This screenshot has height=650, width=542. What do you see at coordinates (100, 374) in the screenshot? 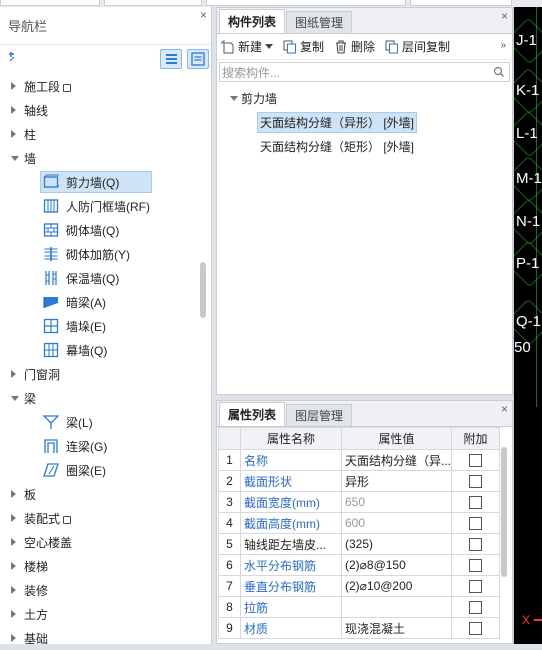
I see `nav-item-doors-windows: 门窗洞` at bounding box center [100, 374].